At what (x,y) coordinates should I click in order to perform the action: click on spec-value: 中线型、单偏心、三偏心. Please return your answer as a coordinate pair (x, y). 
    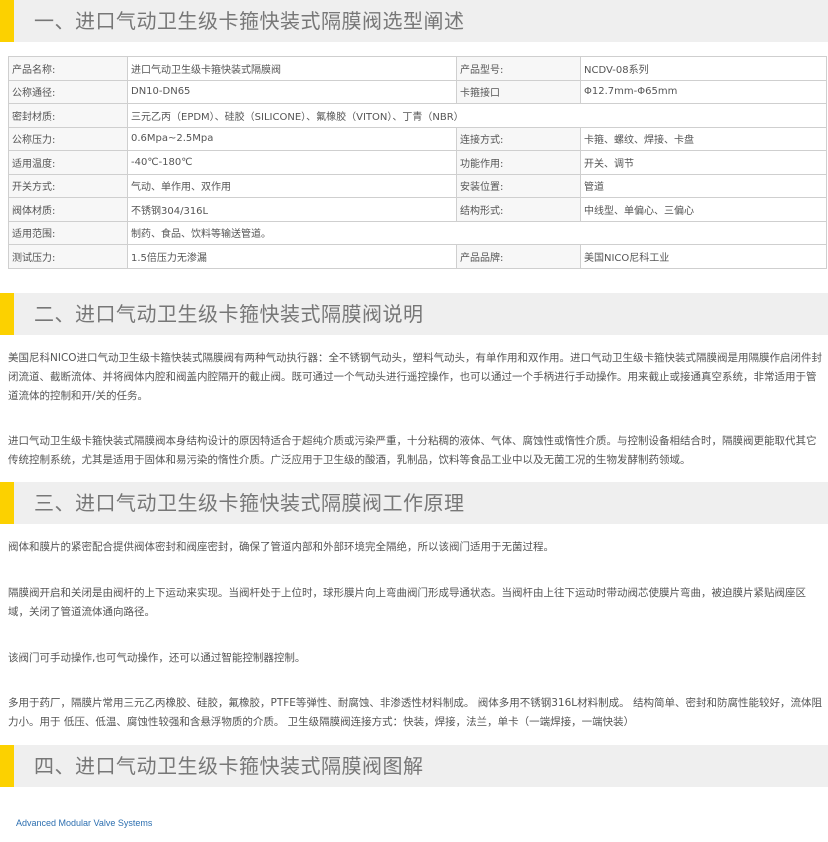
    Looking at the image, I should click on (703, 209).